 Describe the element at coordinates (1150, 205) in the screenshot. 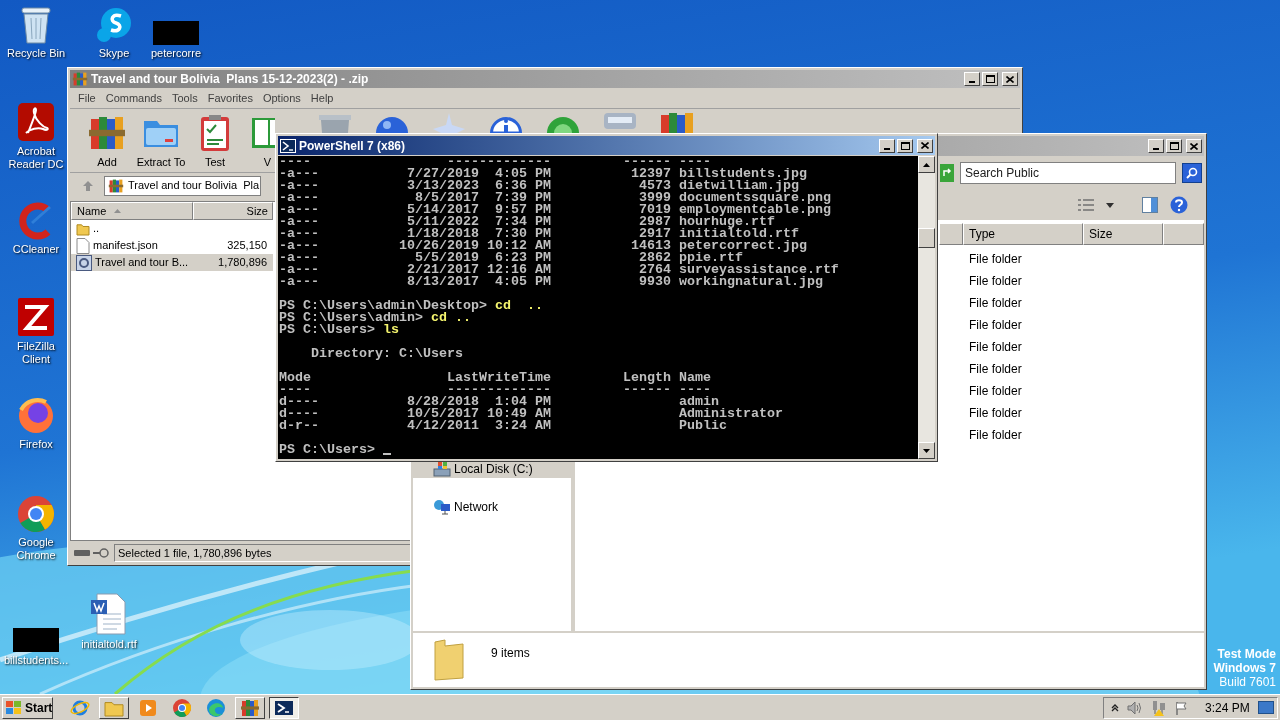

I see `preview-pane-icon` at that location.